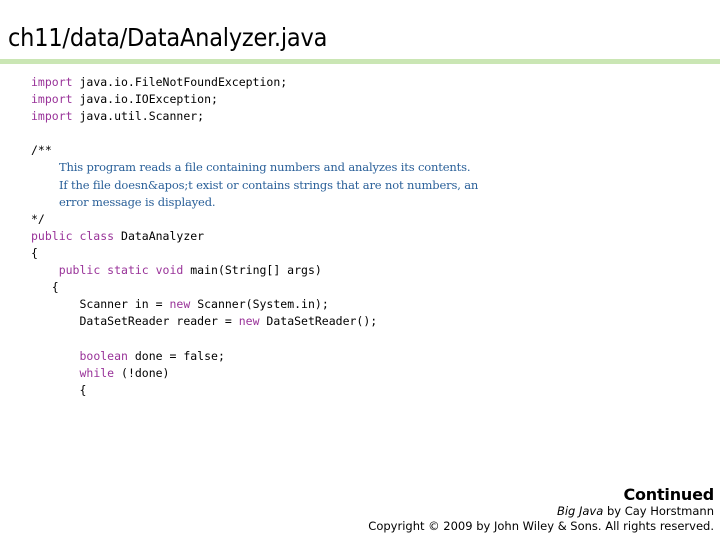  Describe the element at coordinates (252, 270) in the screenshot. I see `code-text: main(String[] args)` at that location.